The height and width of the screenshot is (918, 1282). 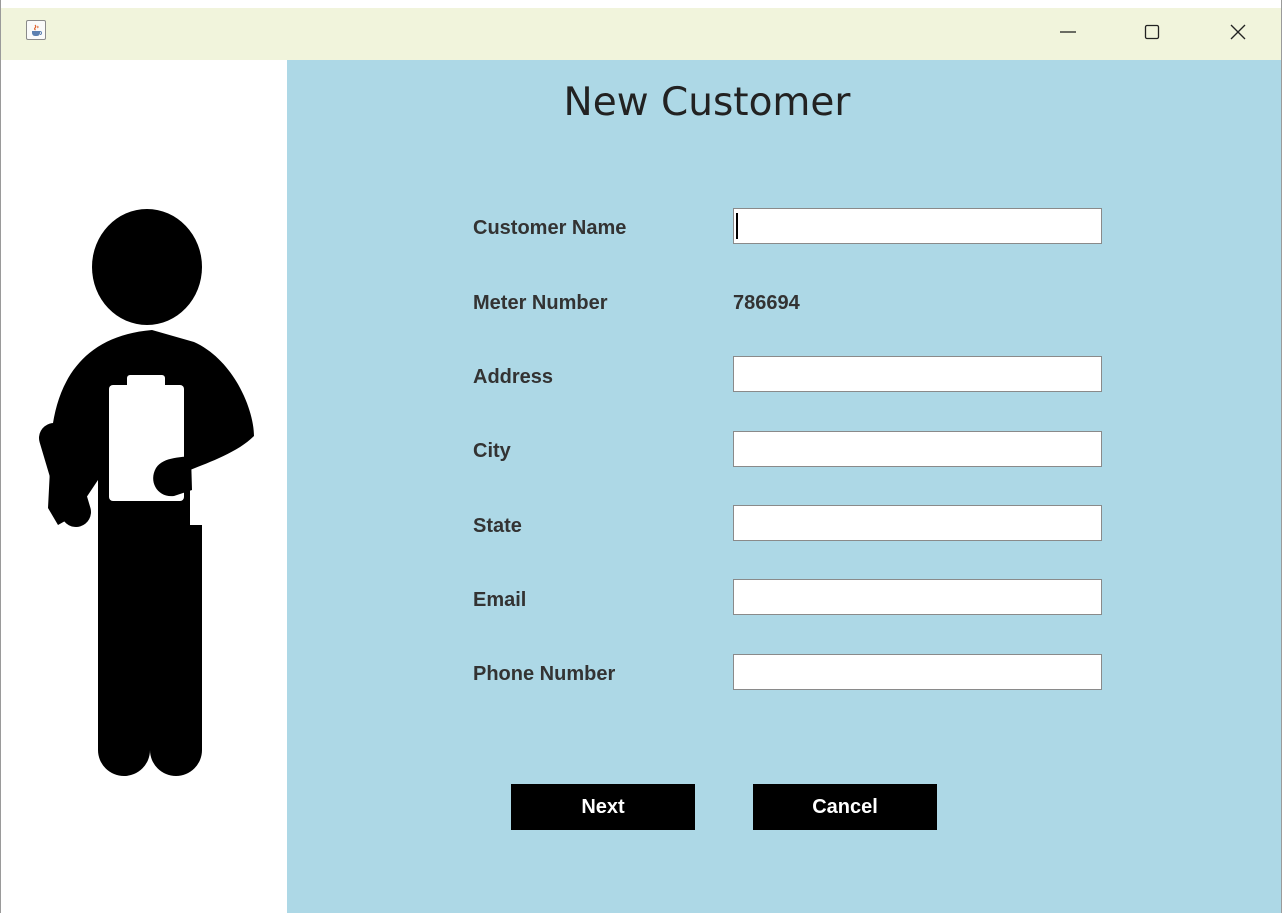 I want to click on email-input, so click(x=917, y=597).